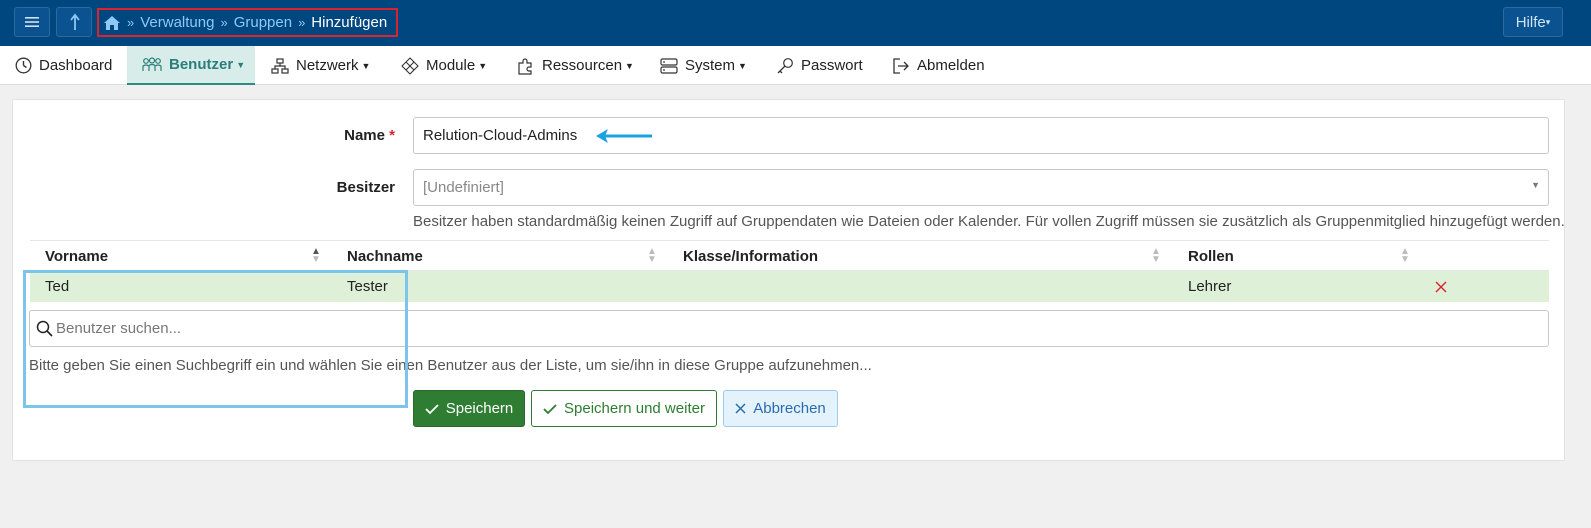 The width and height of the screenshot is (1591, 528). Describe the element at coordinates (669, 65) in the screenshot. I see `server-icon` at that location.